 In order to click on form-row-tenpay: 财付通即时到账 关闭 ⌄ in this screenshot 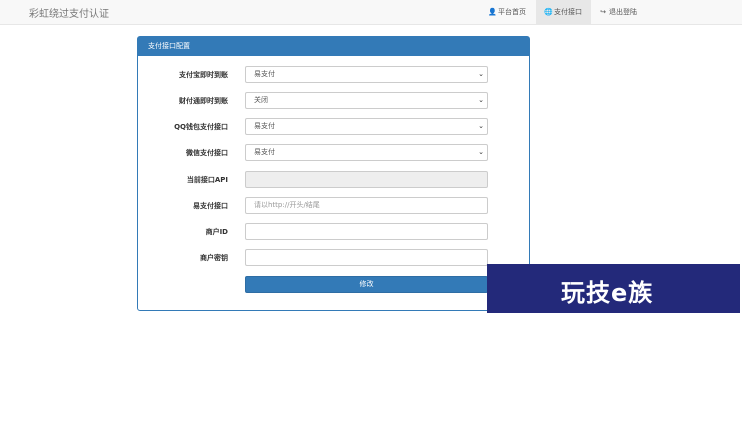, I will do `click(333, 101)`.